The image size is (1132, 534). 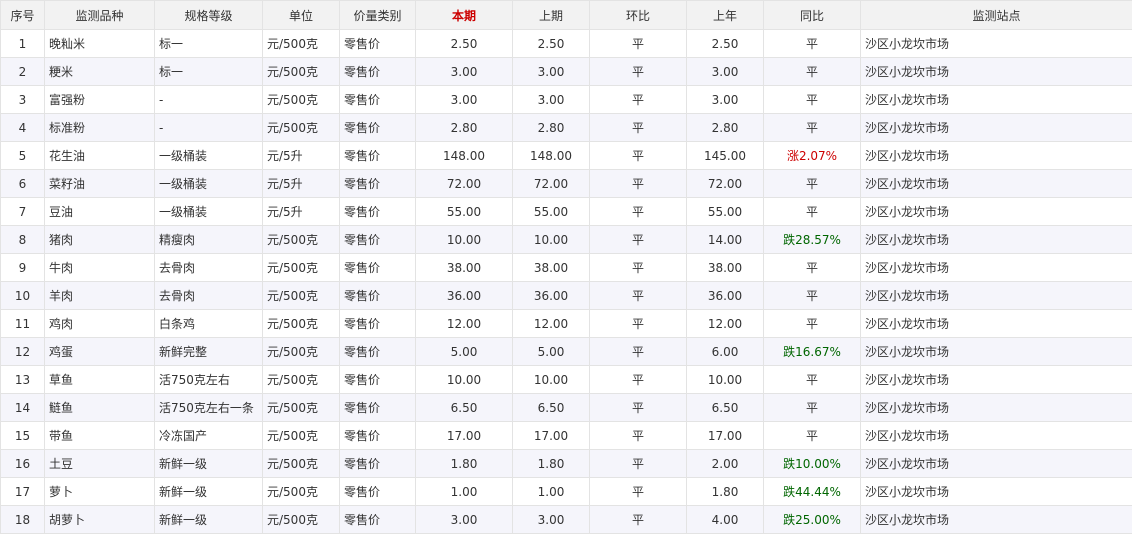 What do you see at coordinates (725, 128) in the screenshot?
I see `cell-last-year: 2.80` at bounding box center [725, 128].